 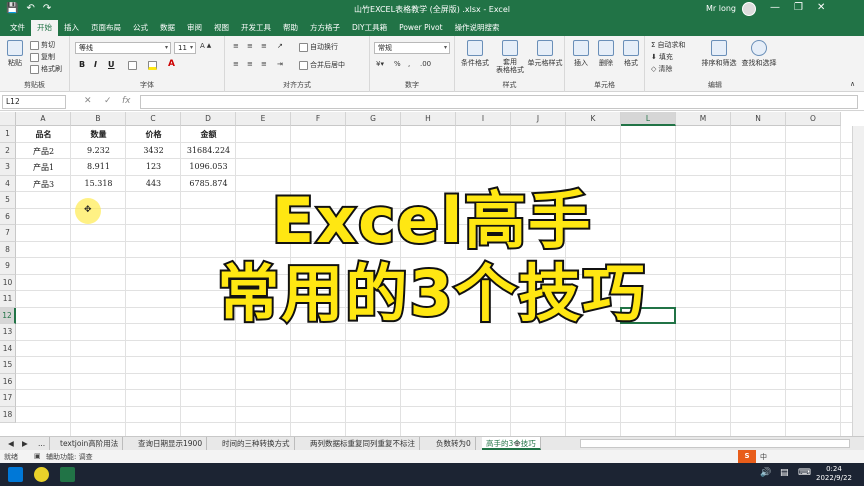 I want to click on conditional-format-button: 条件格式, so click(x=475, y=54).